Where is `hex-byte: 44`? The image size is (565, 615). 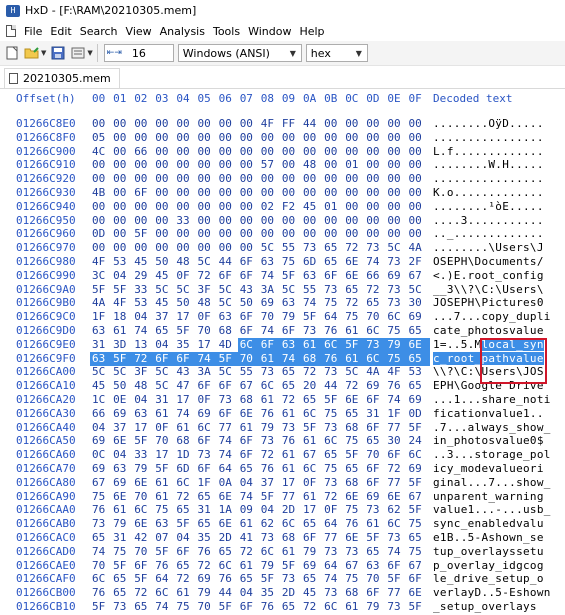
hex-byte: 44 is located at coordinates (228, 262).